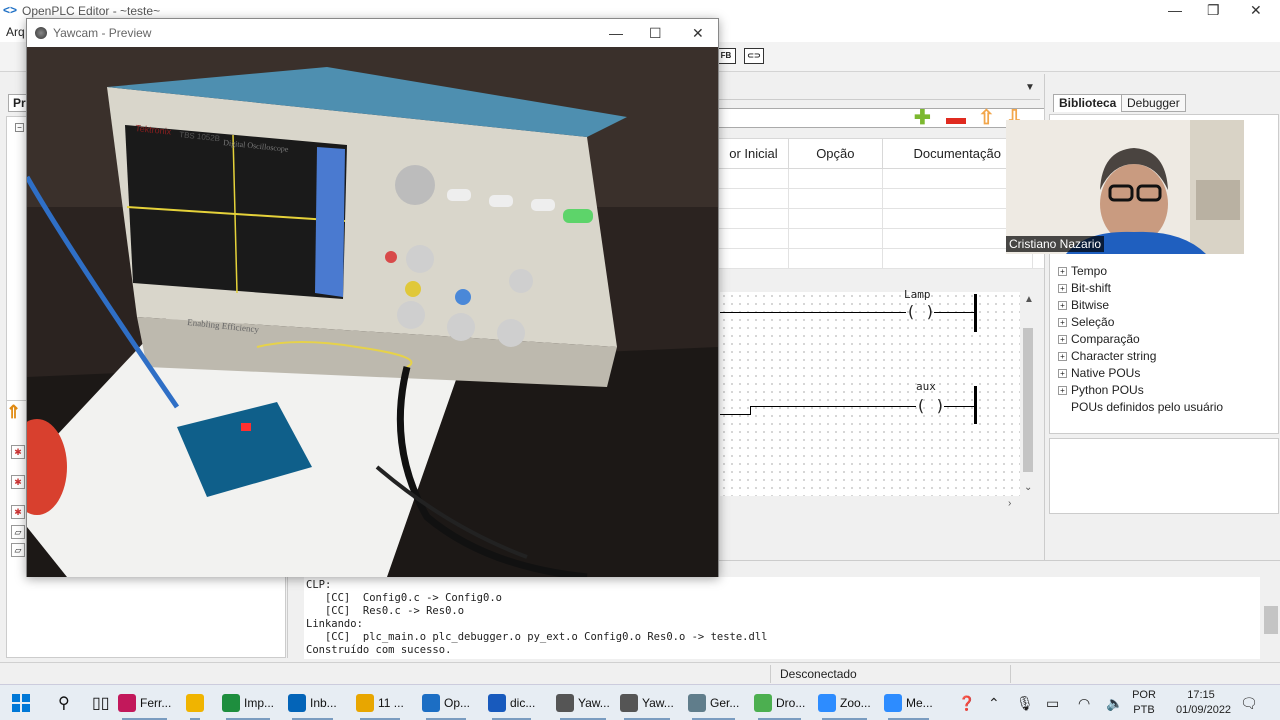 This screenshot has height=720, width=1280. I want to click on ladder-diagram: Lamp ( ) aux ( ), so click(878, 392).